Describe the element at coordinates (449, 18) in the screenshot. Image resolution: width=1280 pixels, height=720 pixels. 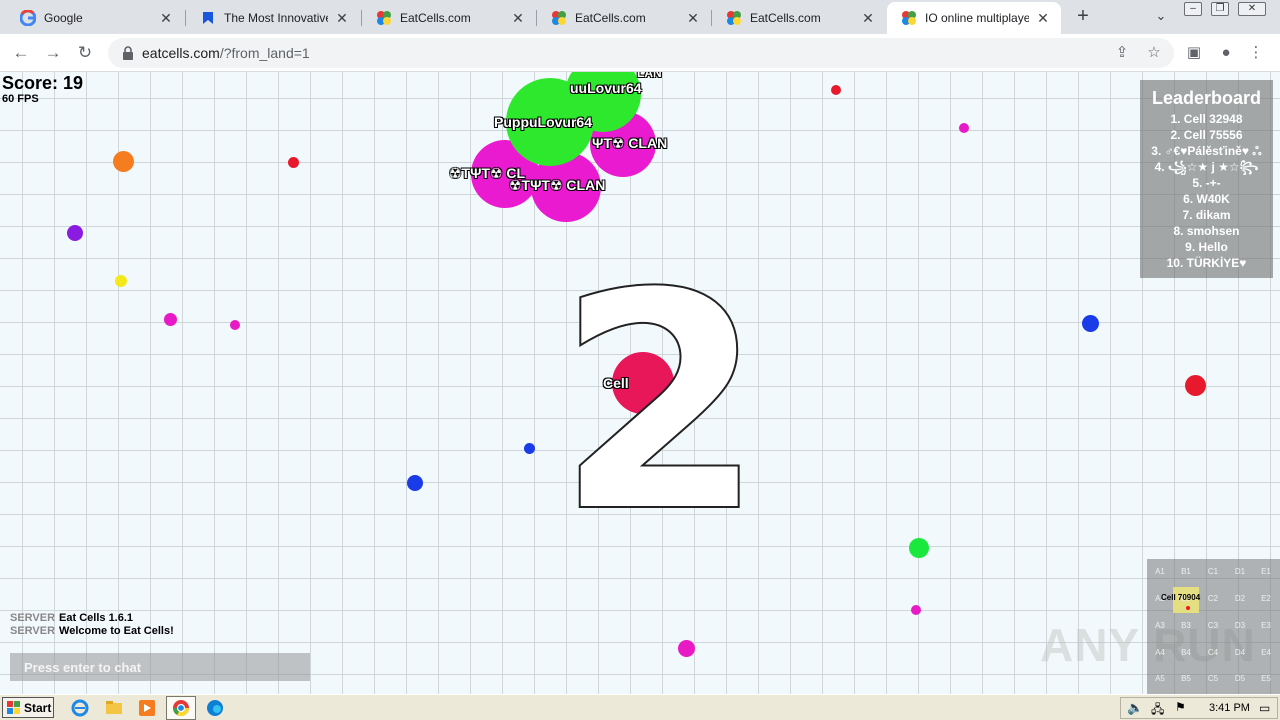
I see `tab-eatcells-1: EatCells.com ✕` at that location.